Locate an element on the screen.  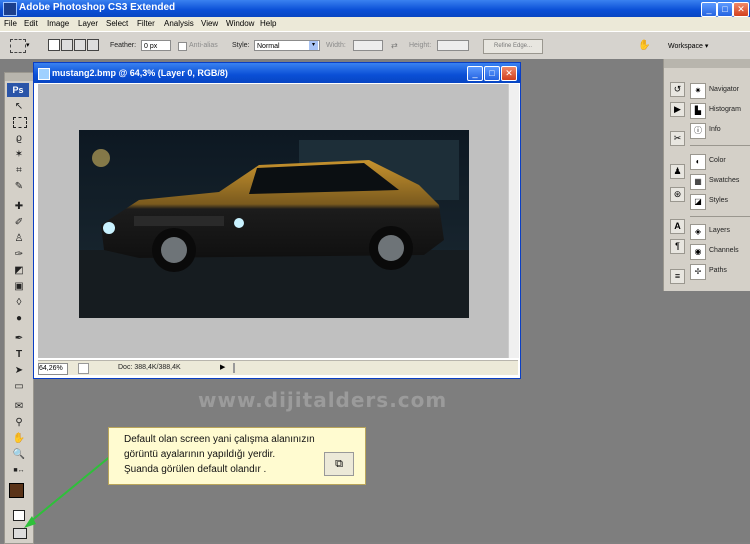
foreground-color-swatch is located at coordinates (16, 490).